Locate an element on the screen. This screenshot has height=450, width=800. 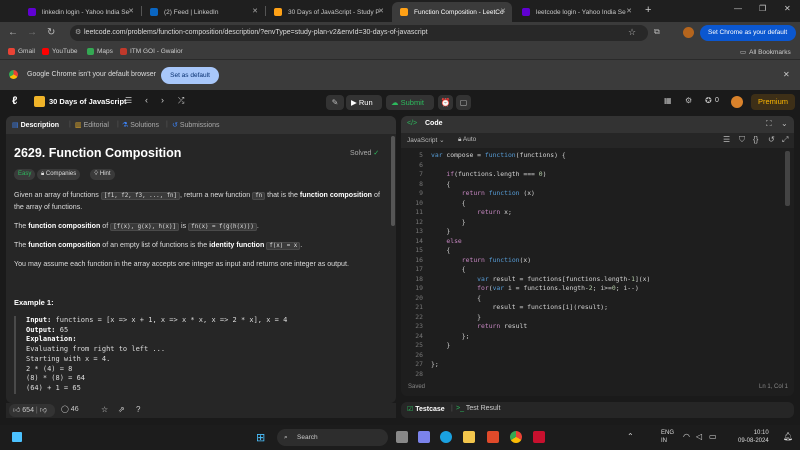
code-line: 23 return result is located at coordinates (597, 327).